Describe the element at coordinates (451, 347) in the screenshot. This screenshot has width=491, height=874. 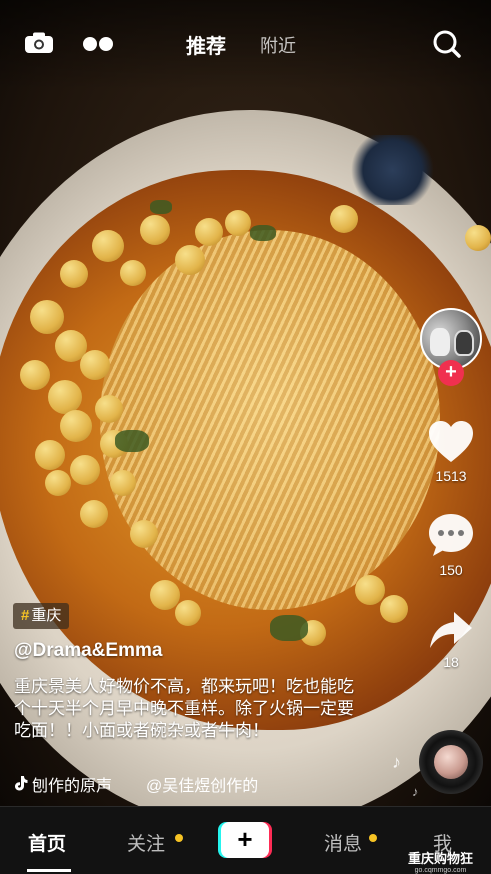
I see `creator-avatar-group: +` at that location.